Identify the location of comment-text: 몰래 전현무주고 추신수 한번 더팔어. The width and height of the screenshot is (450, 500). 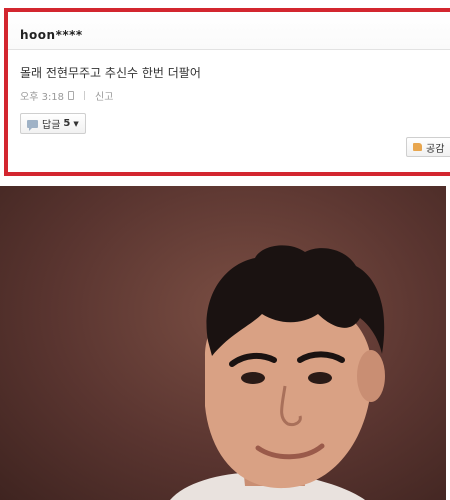
(110, 73).